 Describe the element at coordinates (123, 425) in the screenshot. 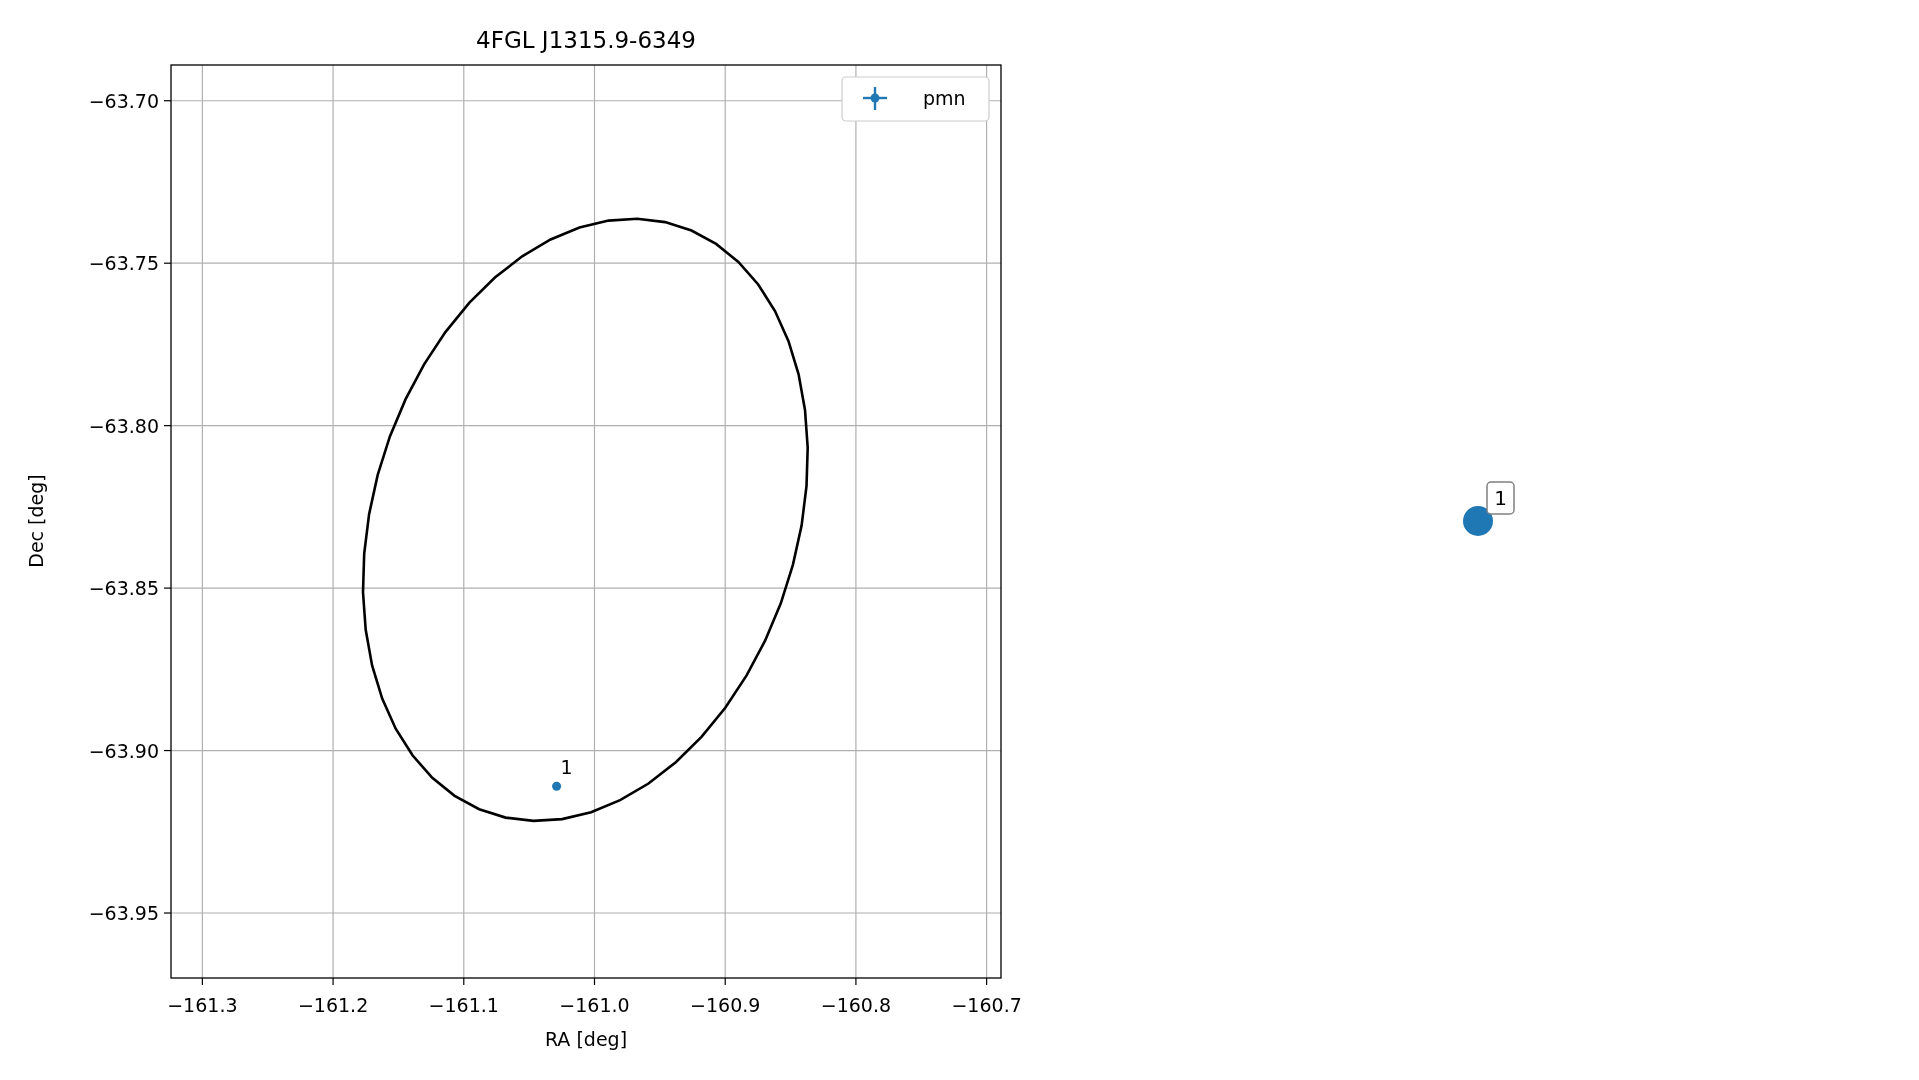

I see `y-tick-label: −63.80` at that location.